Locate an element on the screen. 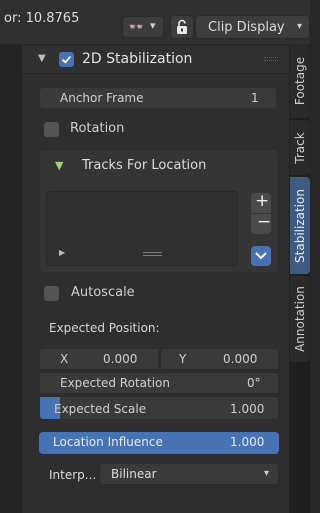 The width and height of the screenshot is (320, 513). rotation-label: Rotation is located at coordinates (97, 128).